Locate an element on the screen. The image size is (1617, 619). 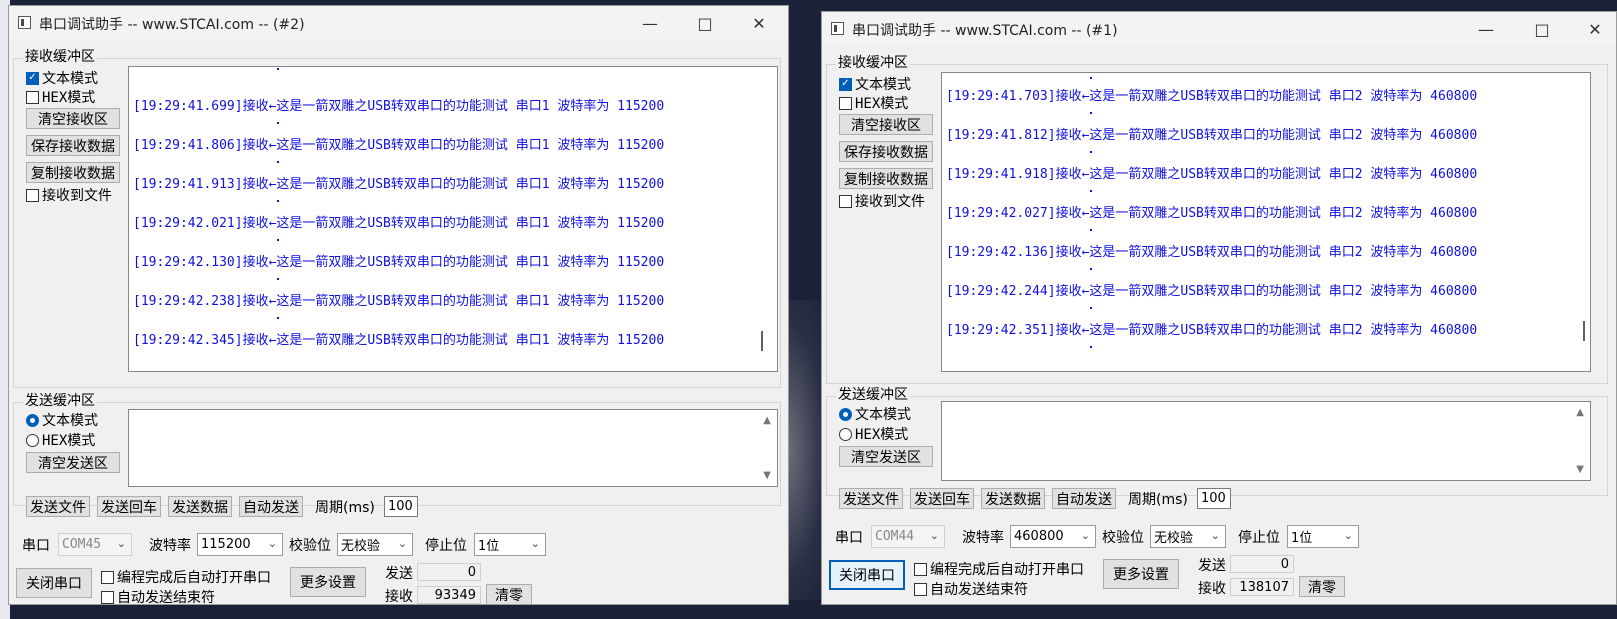
tx-text-mode-label: 文本模式 is located at coordinates (883, 415).